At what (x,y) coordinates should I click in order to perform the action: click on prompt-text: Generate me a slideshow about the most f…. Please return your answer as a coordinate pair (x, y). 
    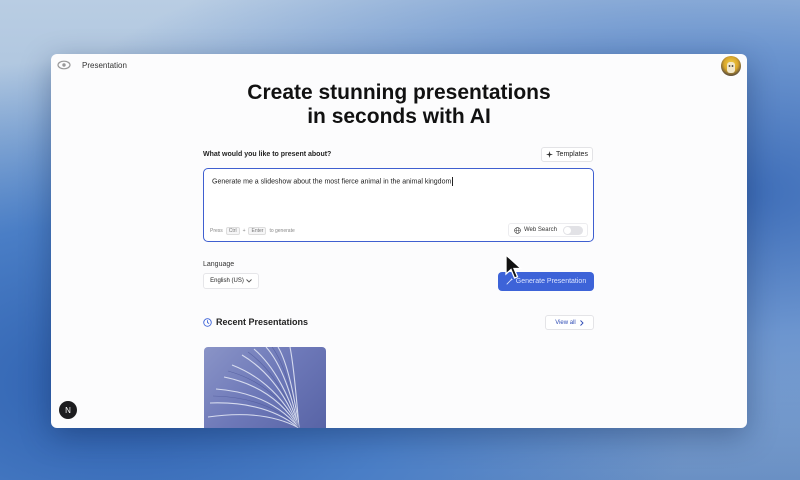
    Looking at the image, I should click on (332, 182).